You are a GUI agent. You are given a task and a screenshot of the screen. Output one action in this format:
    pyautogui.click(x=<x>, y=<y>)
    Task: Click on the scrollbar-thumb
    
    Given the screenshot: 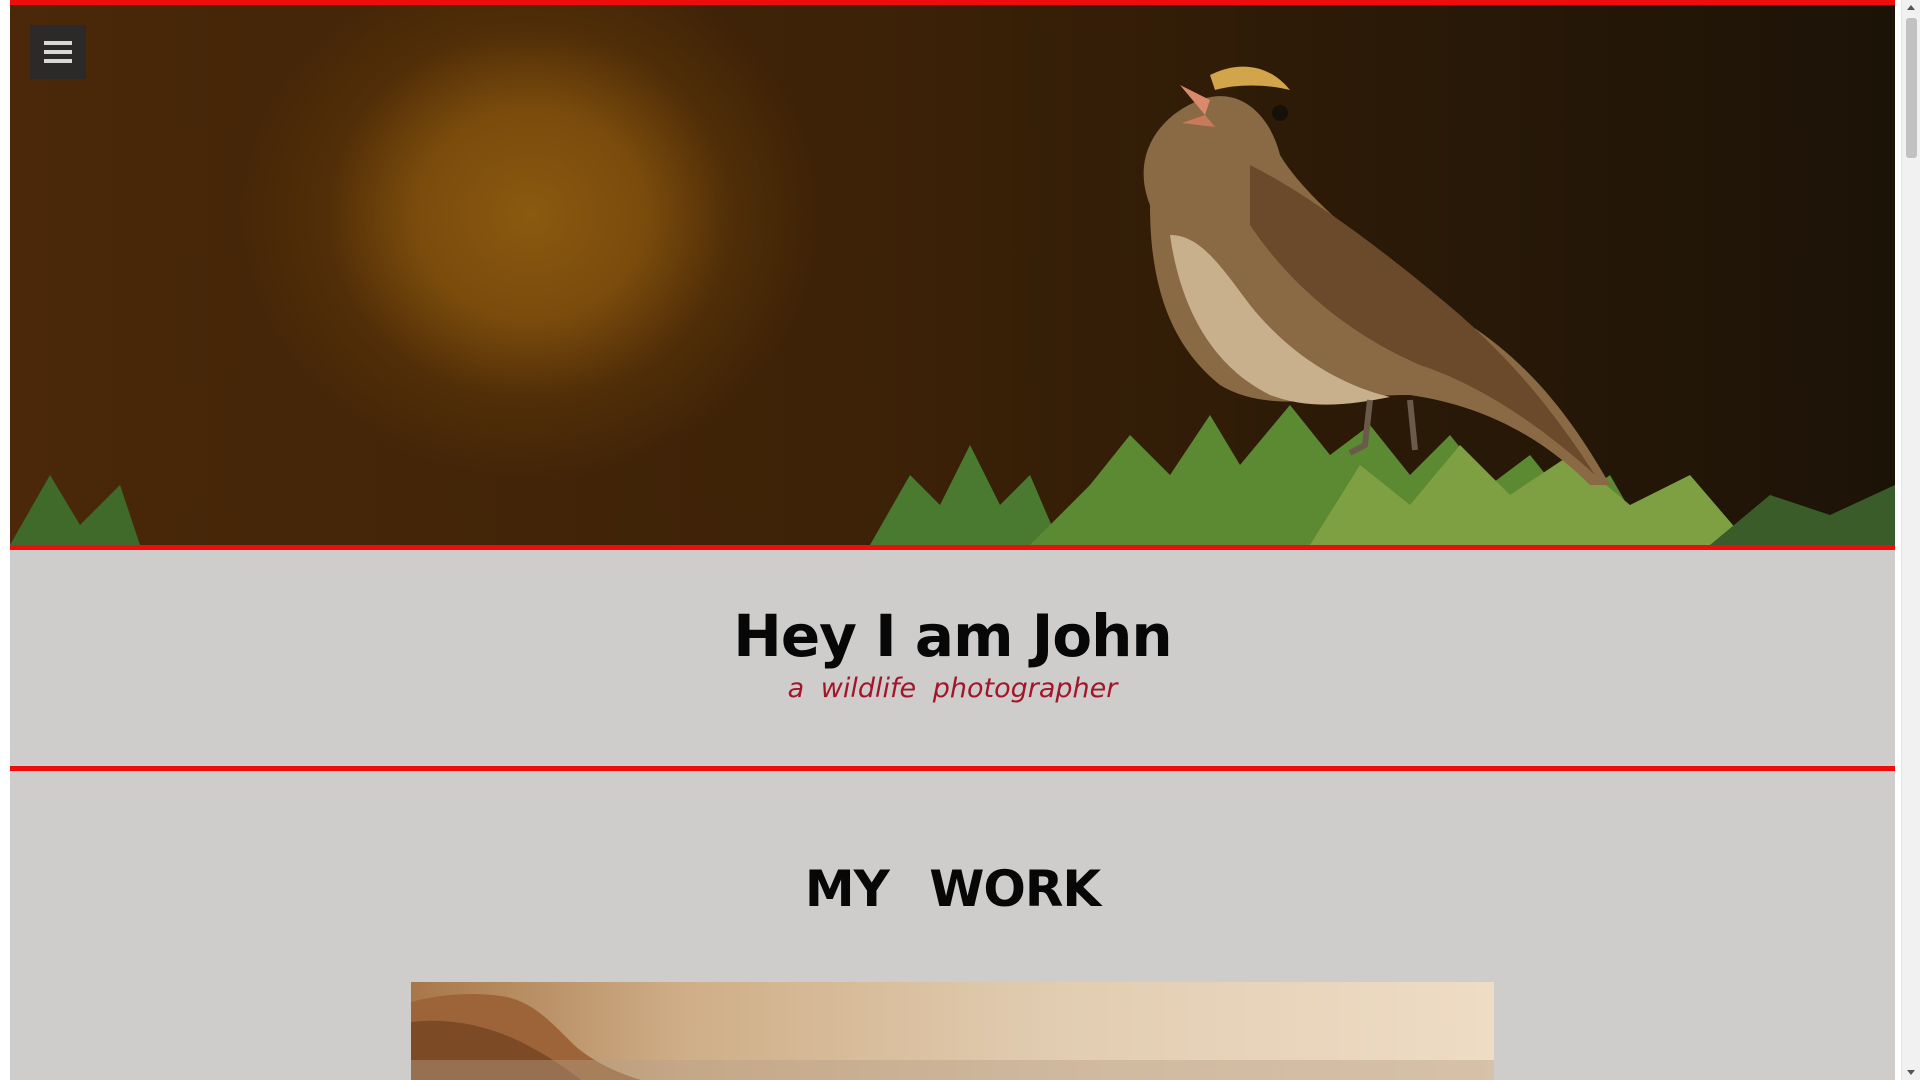 What is the action you would take?
    pyautogui.click(x=1911, y=88)
    